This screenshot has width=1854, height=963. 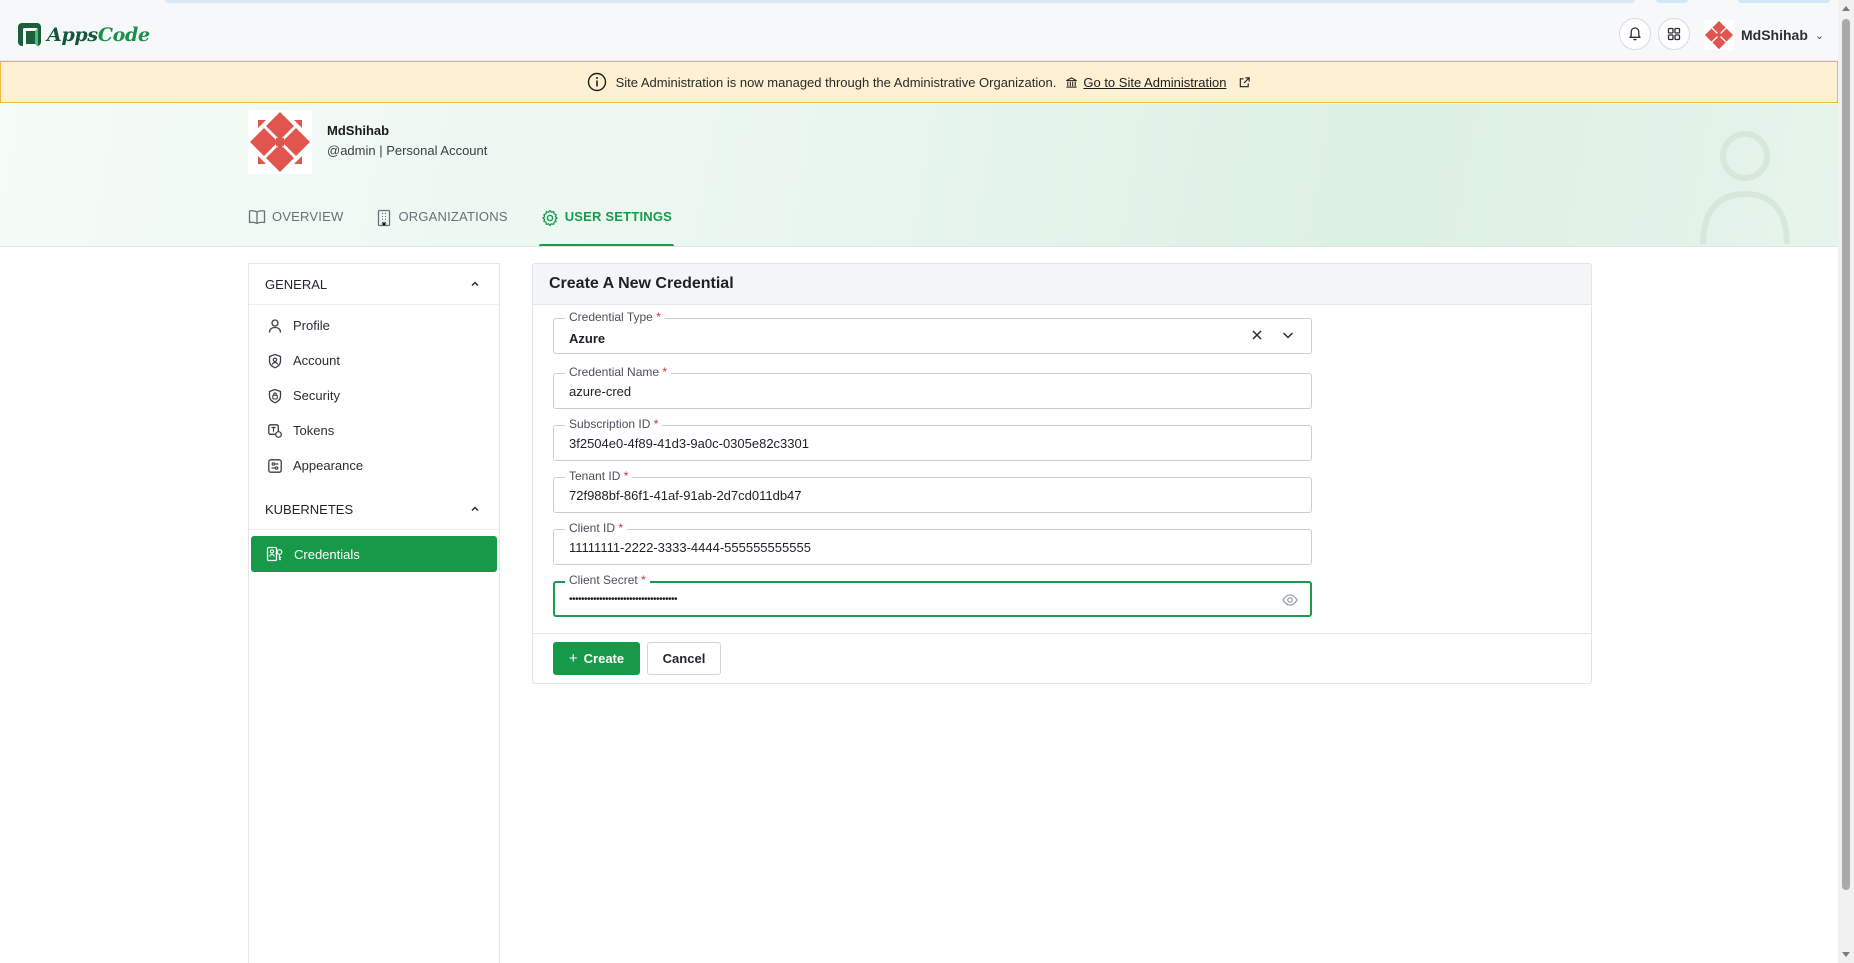 I want to click on sidebar-item-profile: Profile, so click(x=374, y=325).